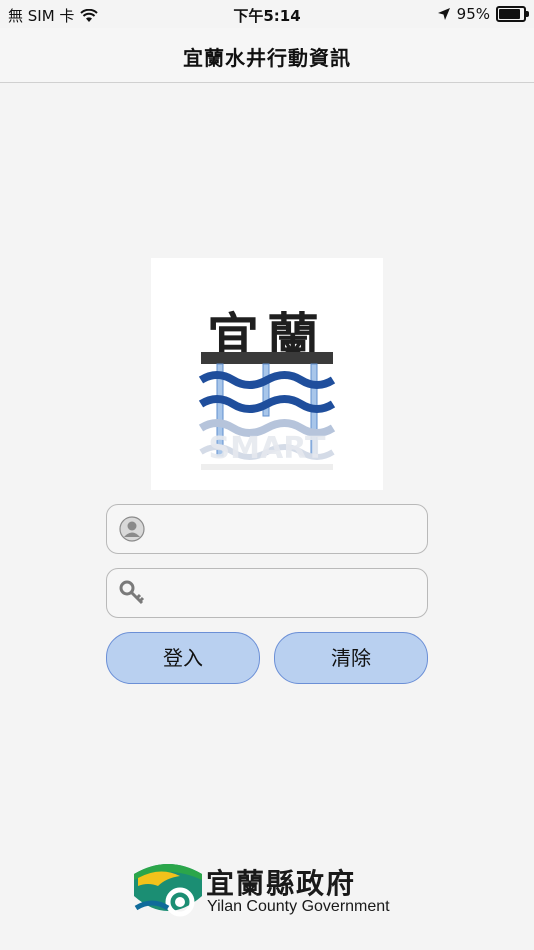 This screenshot has width=534, height=950. Describe the element at coordinates (168, 890) in the screenshot. I see `county-logo-icon` at that location.